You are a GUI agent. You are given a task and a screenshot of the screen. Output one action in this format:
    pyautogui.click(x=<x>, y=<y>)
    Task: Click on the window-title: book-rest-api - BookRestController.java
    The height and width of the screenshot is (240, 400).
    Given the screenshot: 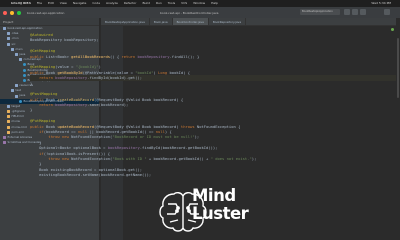 What is the action you would take?
    pyautogui.click(x=189, y=12)
    